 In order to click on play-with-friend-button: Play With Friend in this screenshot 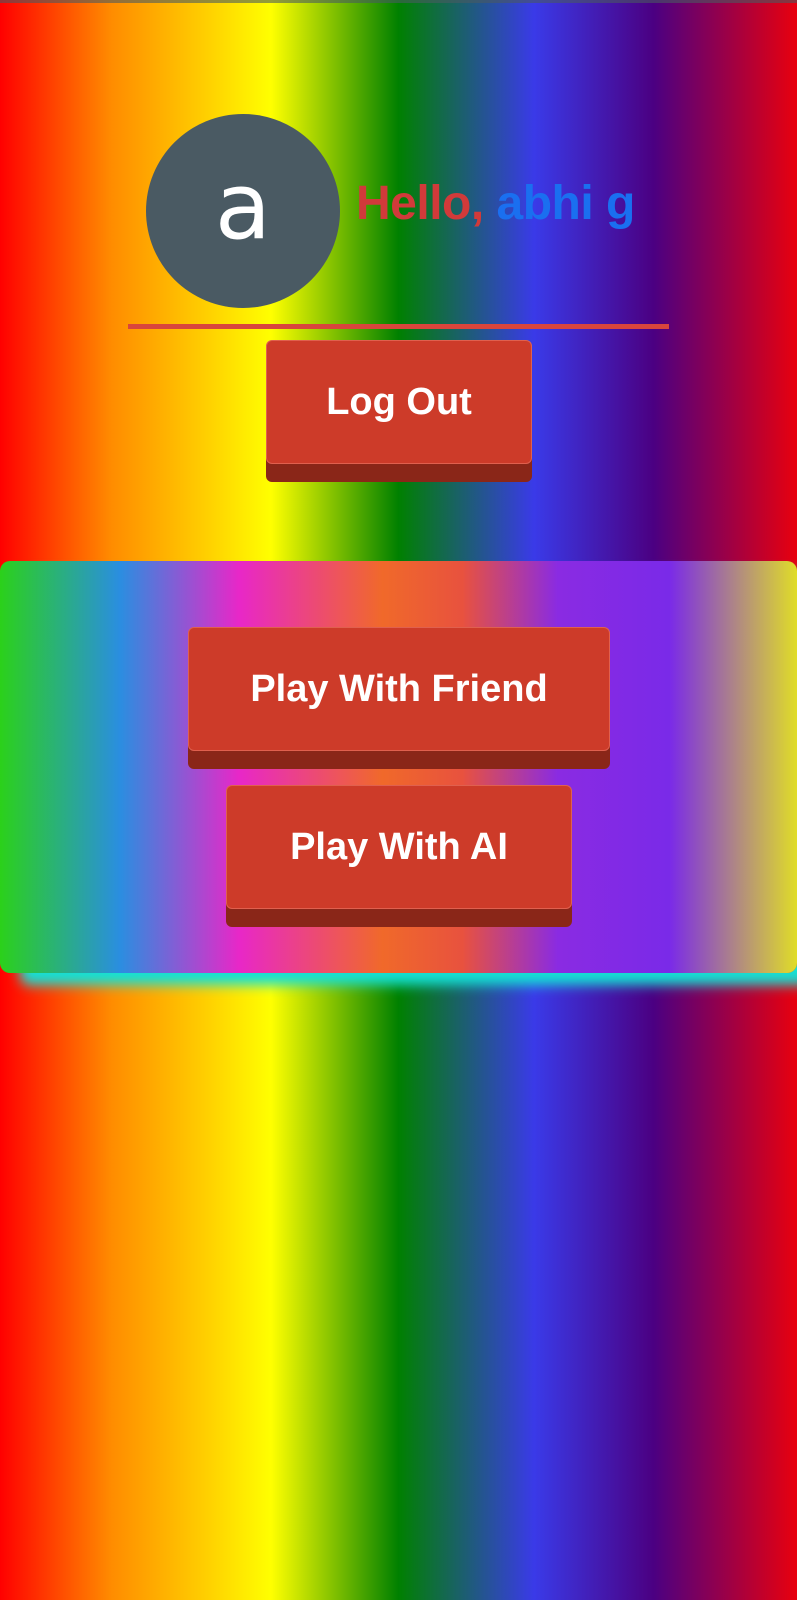, I will do `click(399, 689)`.